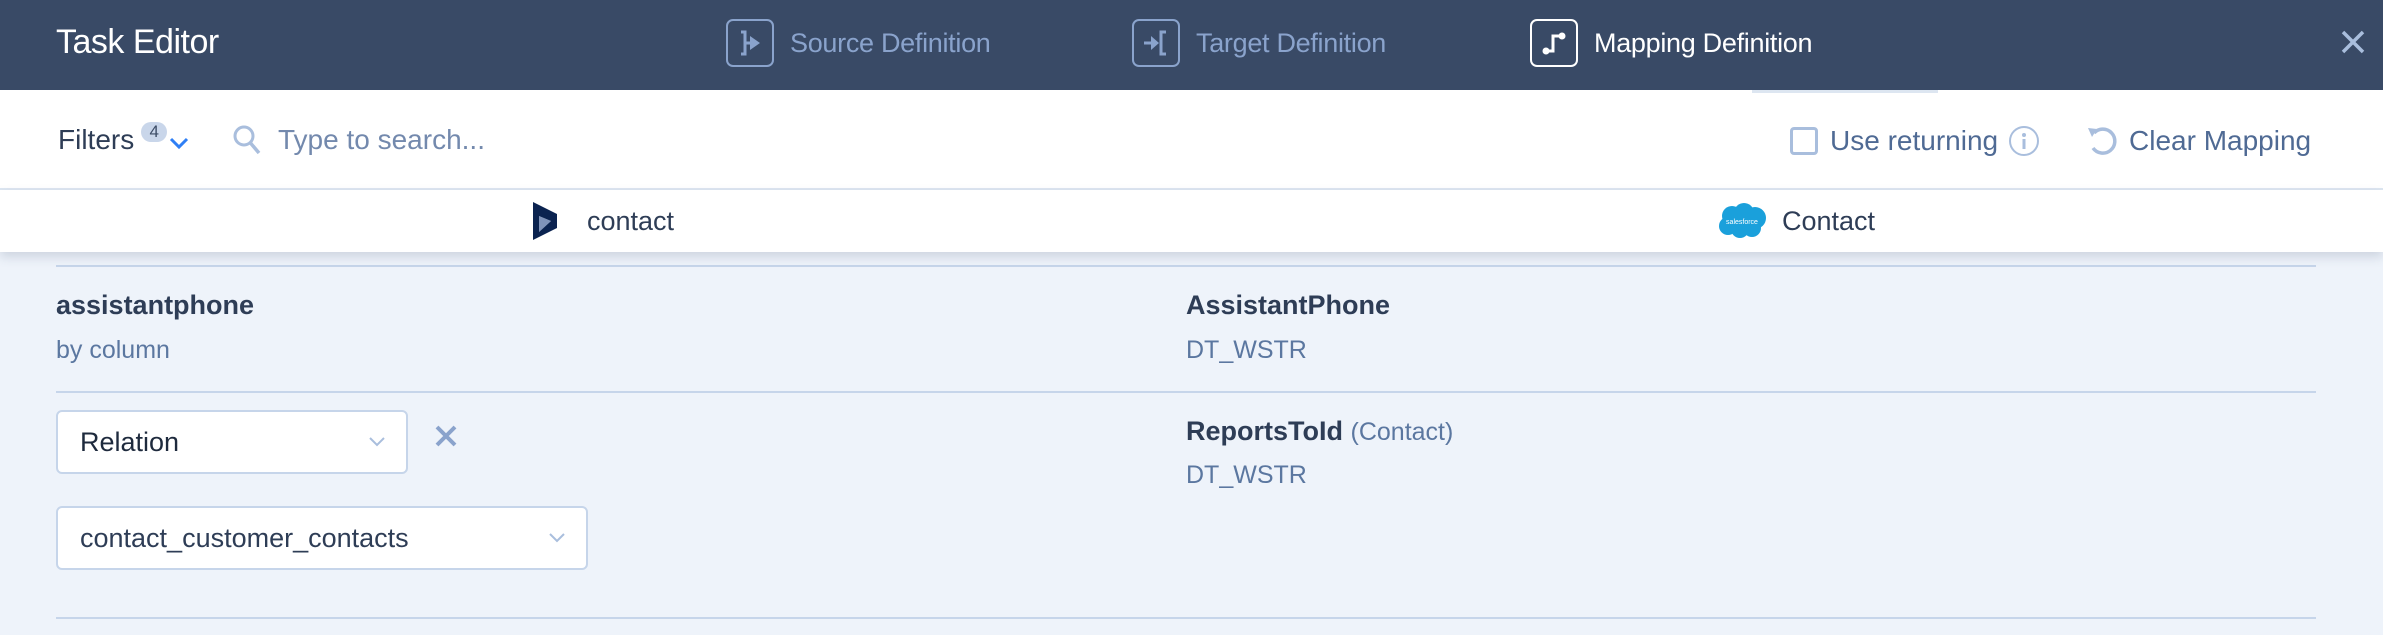  I want to click on filters-label: Filters, so click(96, 139).